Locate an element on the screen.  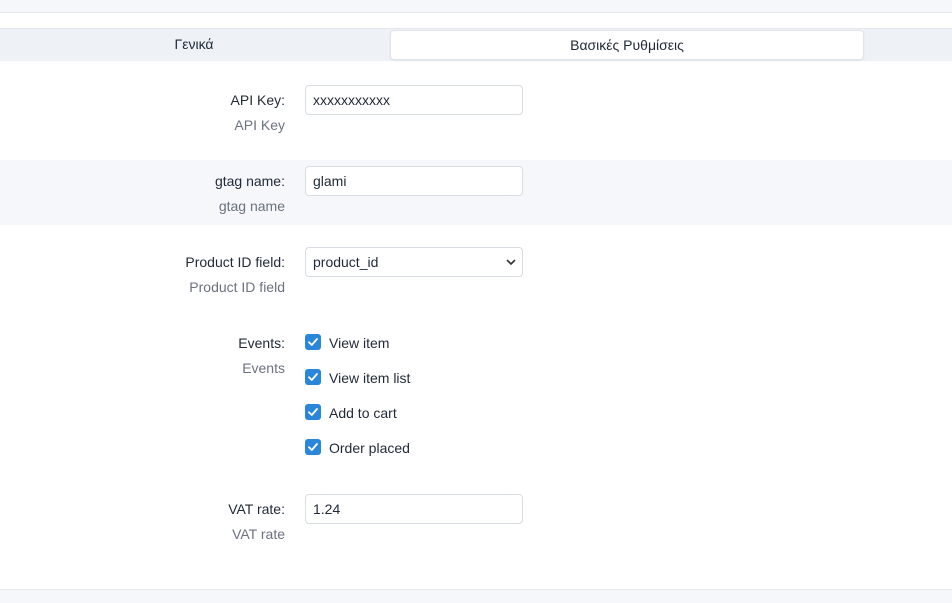
product-id-selected-value: product_id is located at coordinates (346, 262).